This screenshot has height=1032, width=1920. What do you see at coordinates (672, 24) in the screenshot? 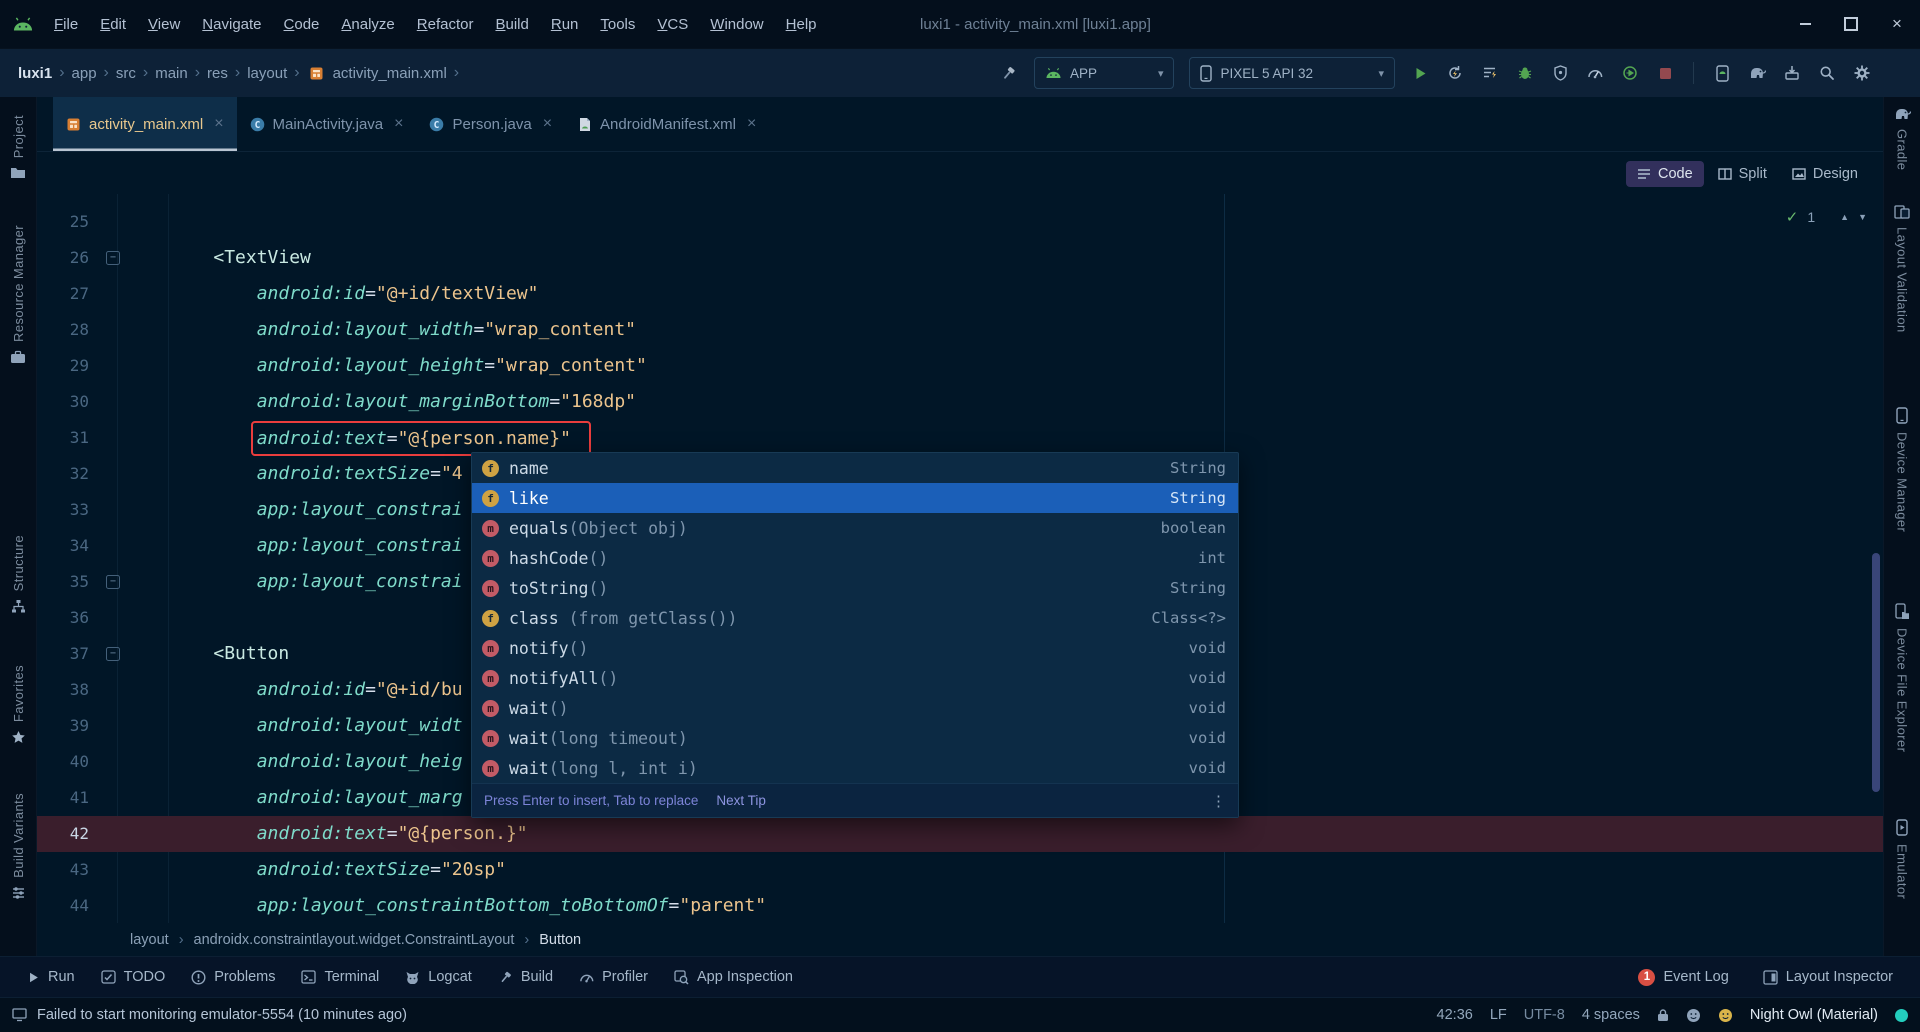
I see `menu-vcs: VCS` at bounding box center [672, 24].